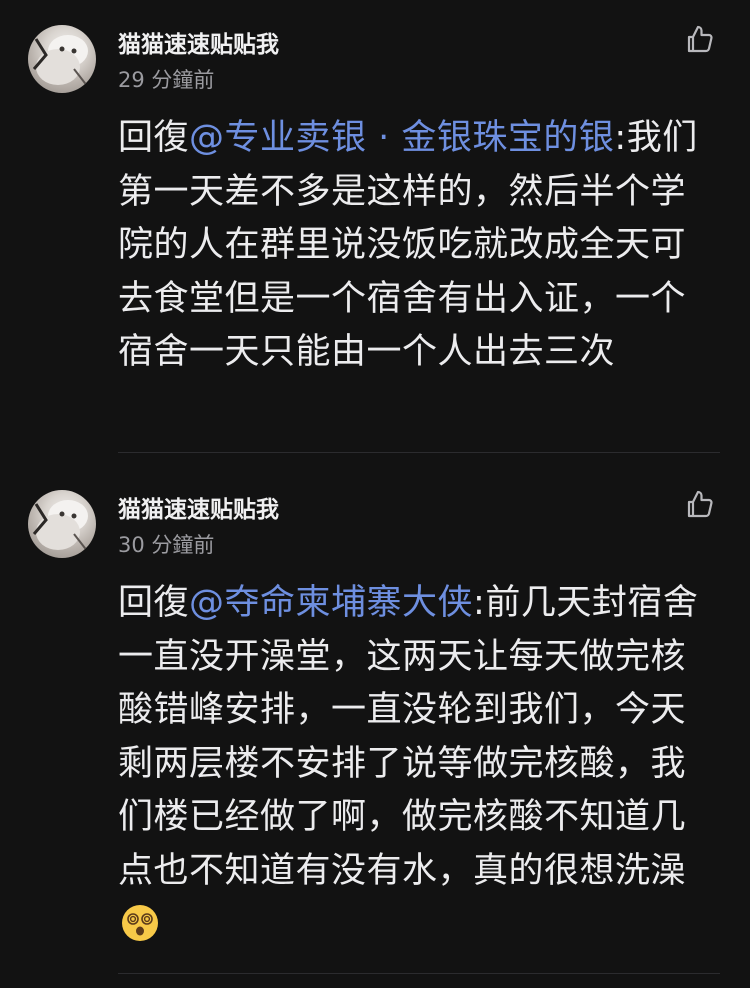 The height and width of the screenshot is (988, 750). What do you see at coordinates (166, 545) in the screenshot?
I see `timestamp: 30 分鐘前` at bounding box center [166, 545].